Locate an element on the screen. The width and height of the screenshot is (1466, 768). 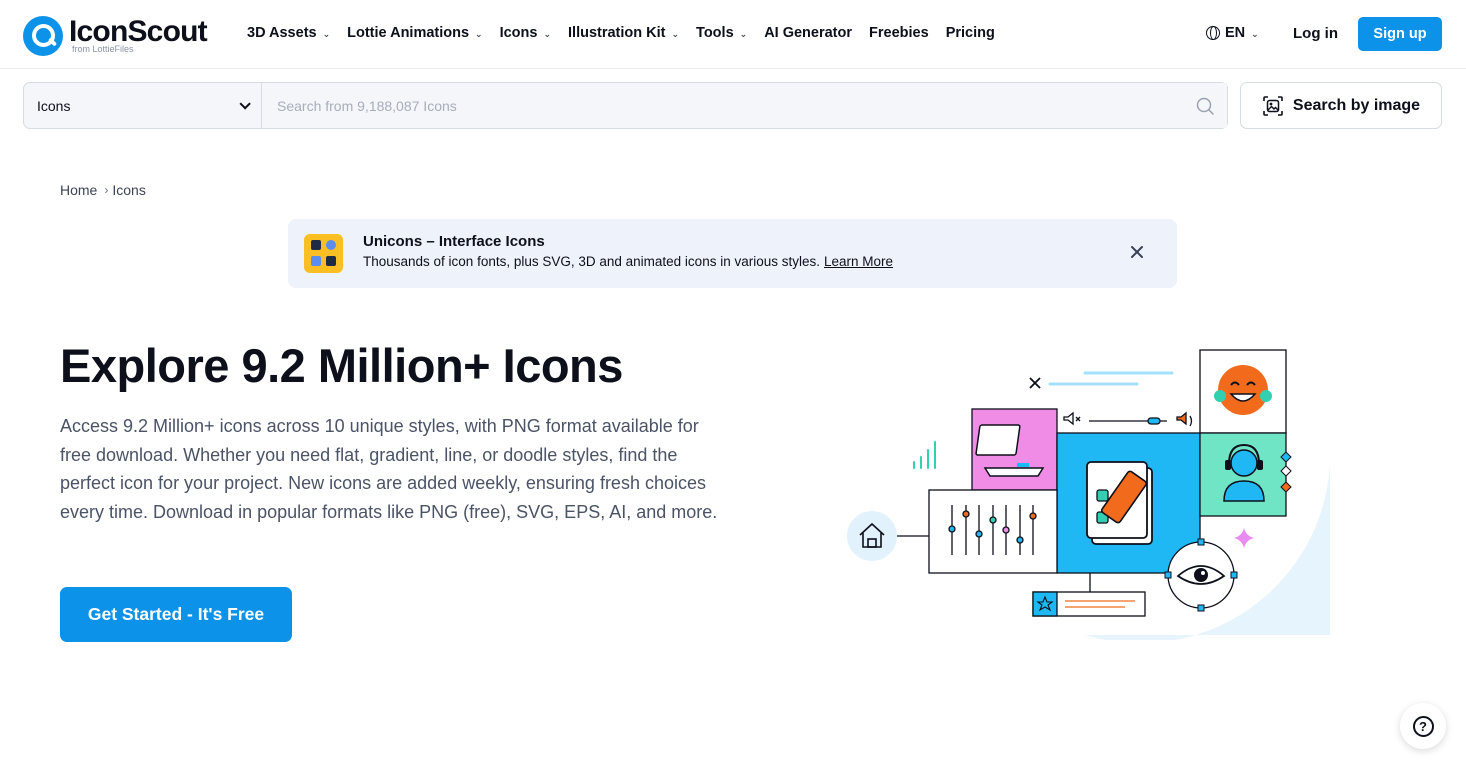
nav-ai-generator: AI Generator is located at coordinates (808, 33).